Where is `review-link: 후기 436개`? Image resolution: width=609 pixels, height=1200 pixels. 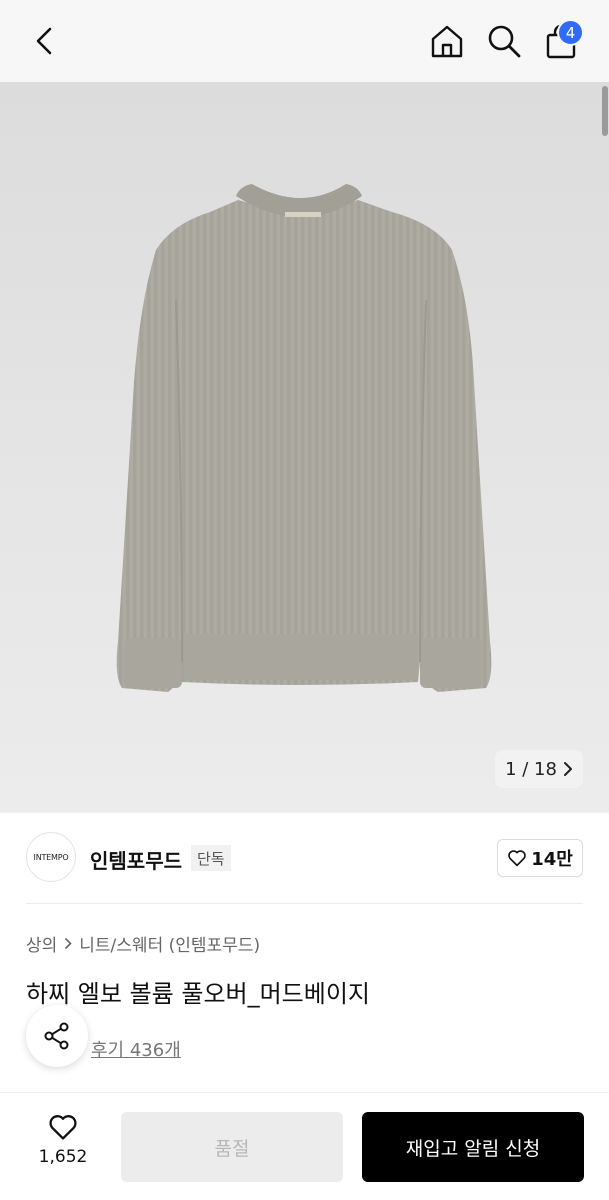
review-link: 후기 436개 is located at coordinates (136, 1049).